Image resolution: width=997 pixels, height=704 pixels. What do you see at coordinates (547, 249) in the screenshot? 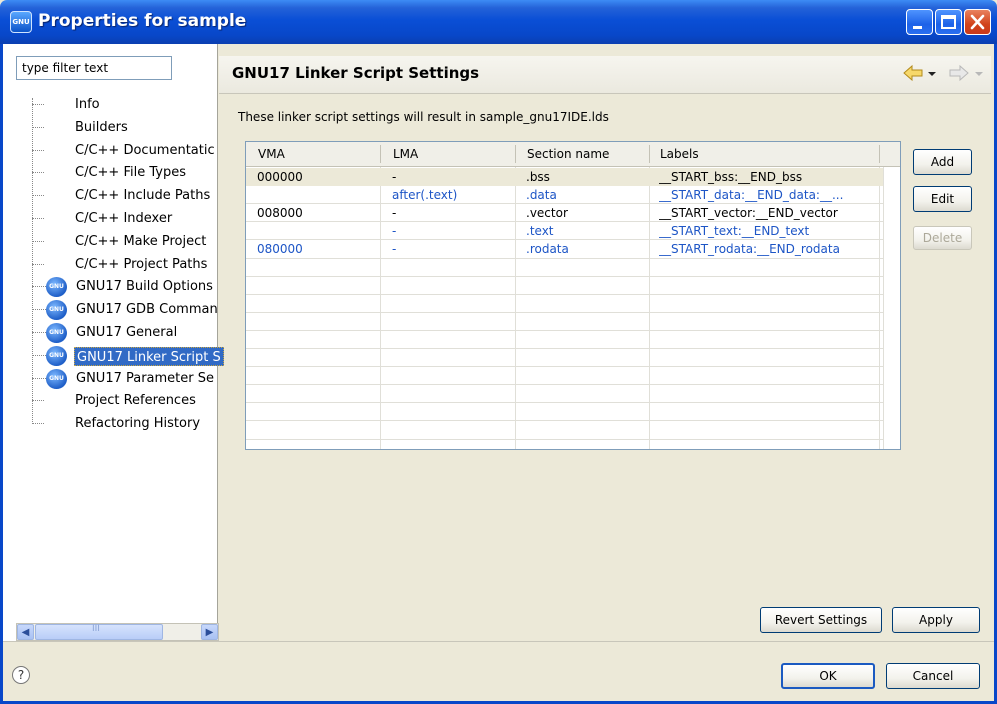
I see `table-cell-section: .rodata` at bounding box center [547, 249].